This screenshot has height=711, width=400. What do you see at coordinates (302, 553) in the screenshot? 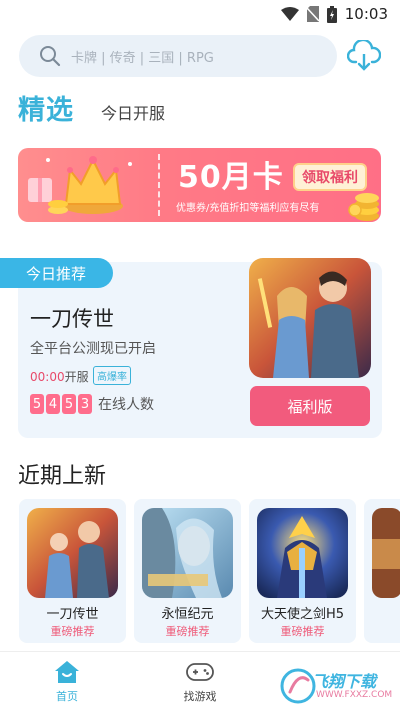
I see `game-icon-datianshizhijian` at bounding box center [302, 553].